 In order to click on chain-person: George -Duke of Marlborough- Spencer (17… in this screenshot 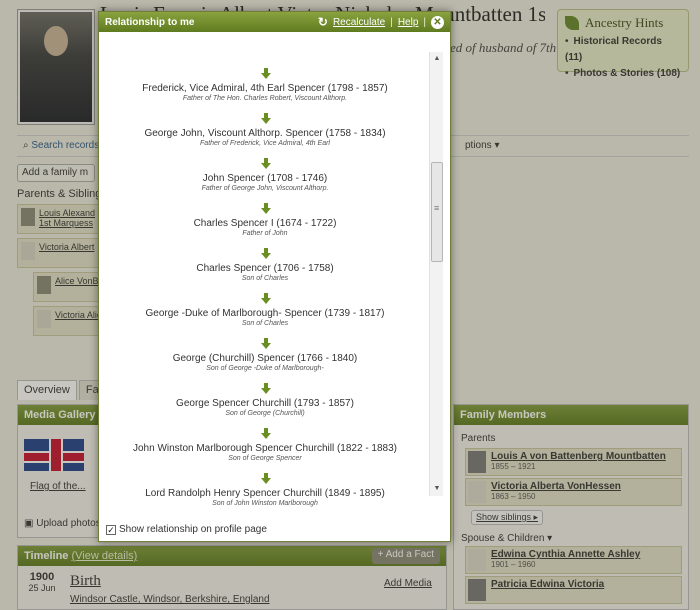, I will do `click(265, 317)`.